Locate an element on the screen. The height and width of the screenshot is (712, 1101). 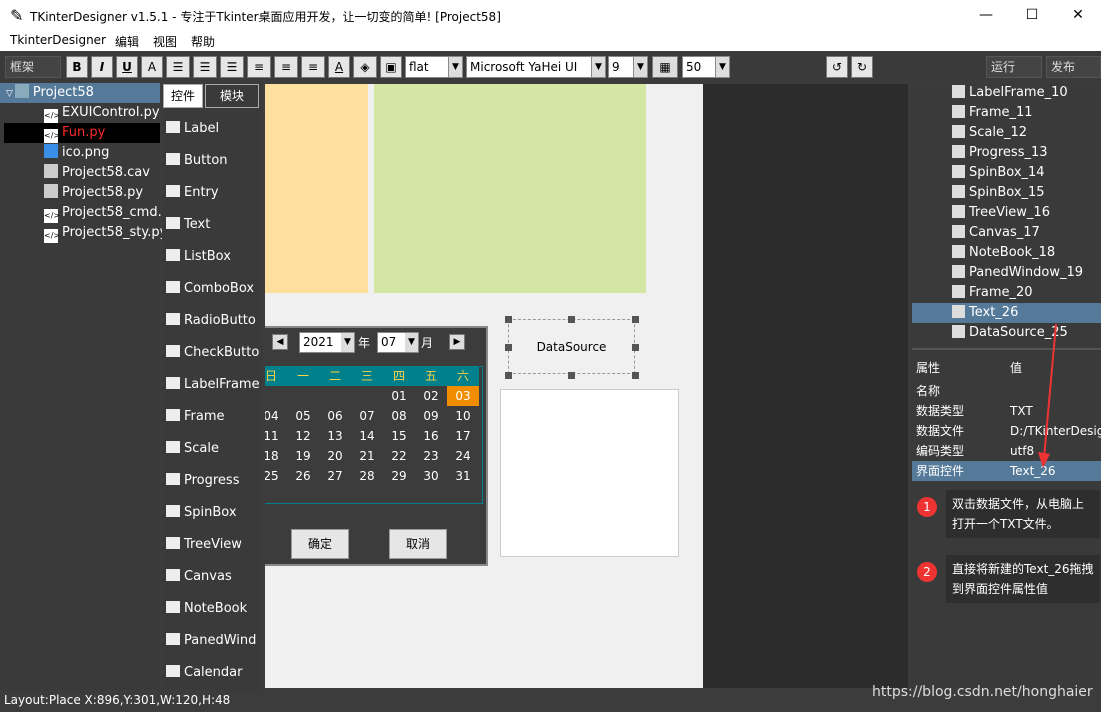
palette-item-entry: Entry is located at coordinates (214, 193).